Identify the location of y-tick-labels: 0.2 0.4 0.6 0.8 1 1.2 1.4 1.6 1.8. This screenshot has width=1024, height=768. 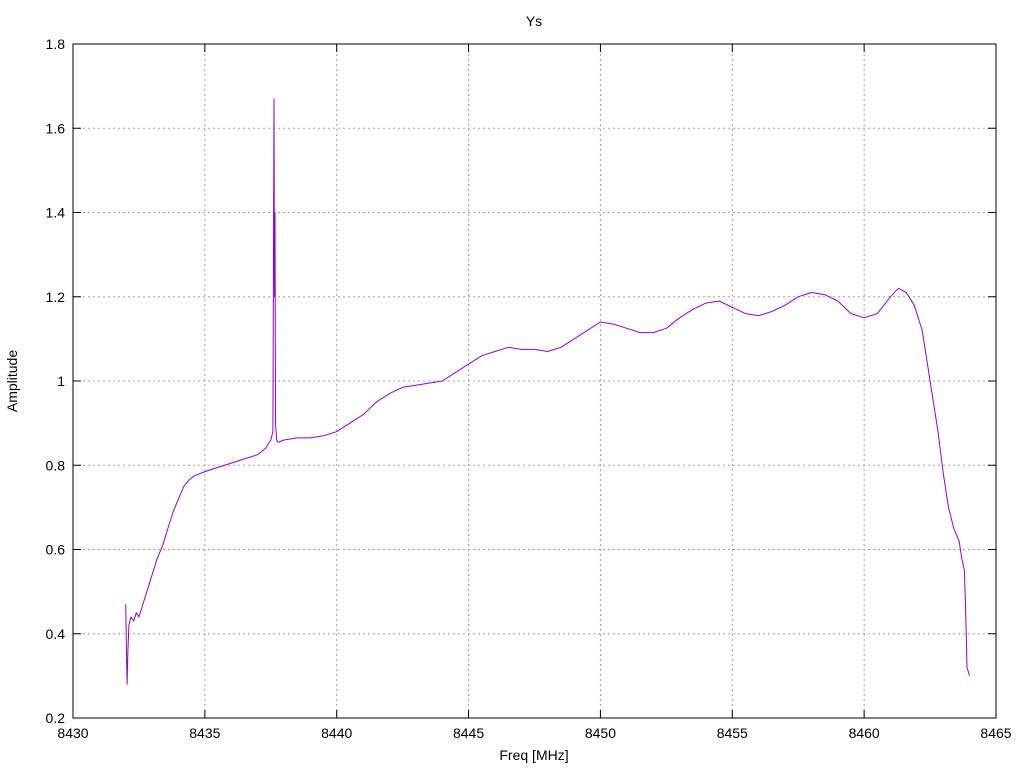
(56, 381).